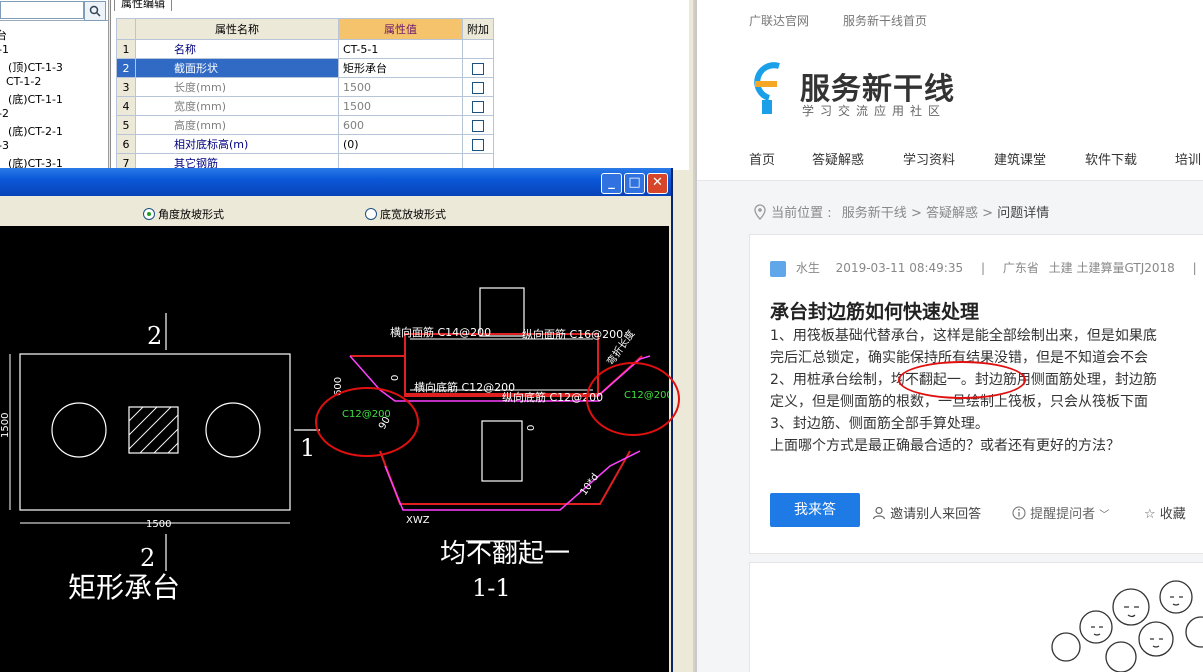 The height and width of the screenshot is (672, 1203). Describe the element at coordinates (237, 125) in the screenshot. I see `property-name: 高度(mm)` at that location.